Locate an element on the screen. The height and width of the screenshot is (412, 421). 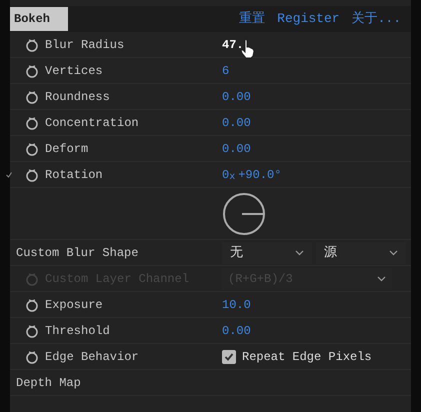
effect-title: Bokeh is located at coordinates (39, 19).